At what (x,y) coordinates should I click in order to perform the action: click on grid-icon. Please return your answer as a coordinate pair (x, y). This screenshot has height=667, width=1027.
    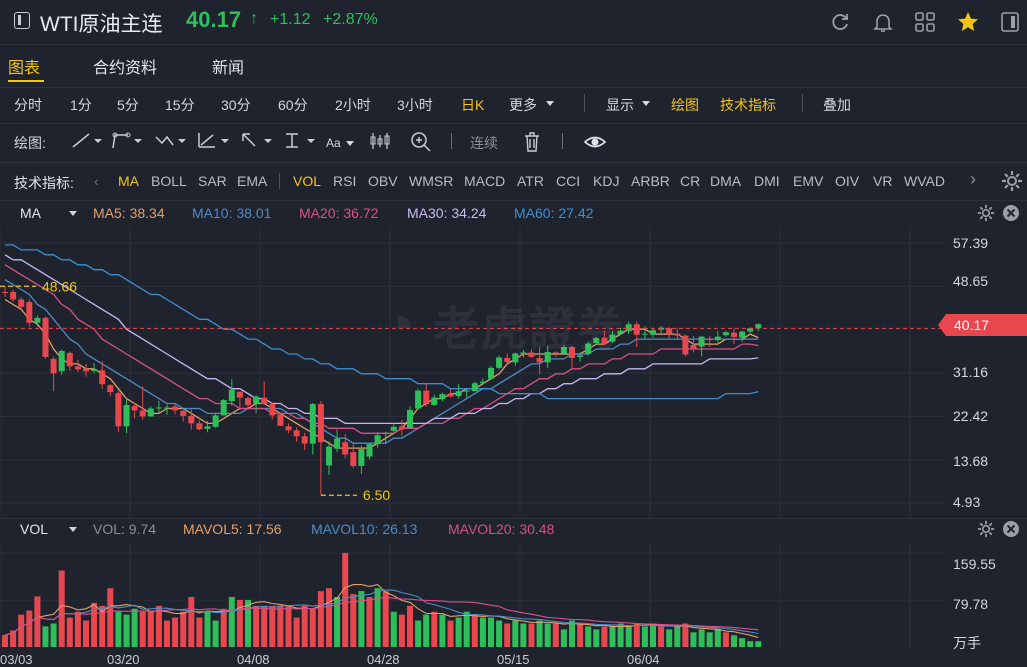
    Looking at the image, I should click on (925, 22).